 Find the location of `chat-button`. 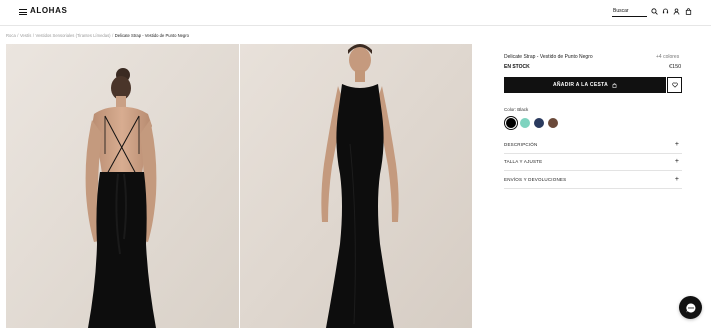

chat-button is located at coordinates (690, 307).